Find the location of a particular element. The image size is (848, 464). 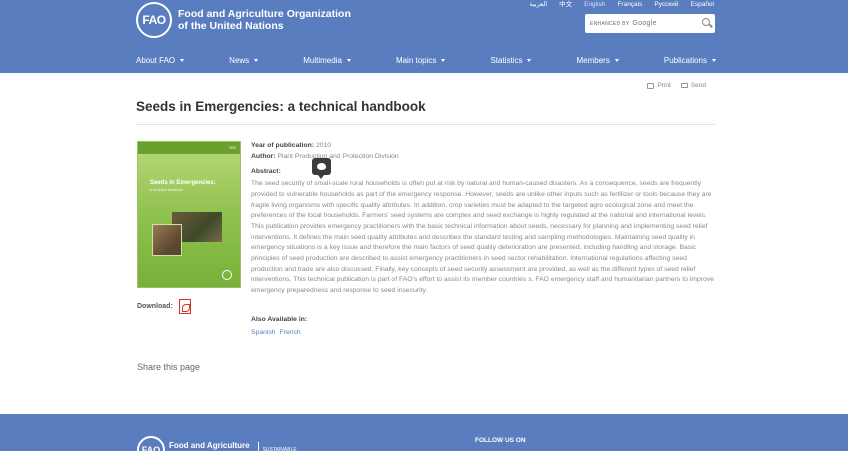

twitter-share-icon is located at coordinates (321, 168).